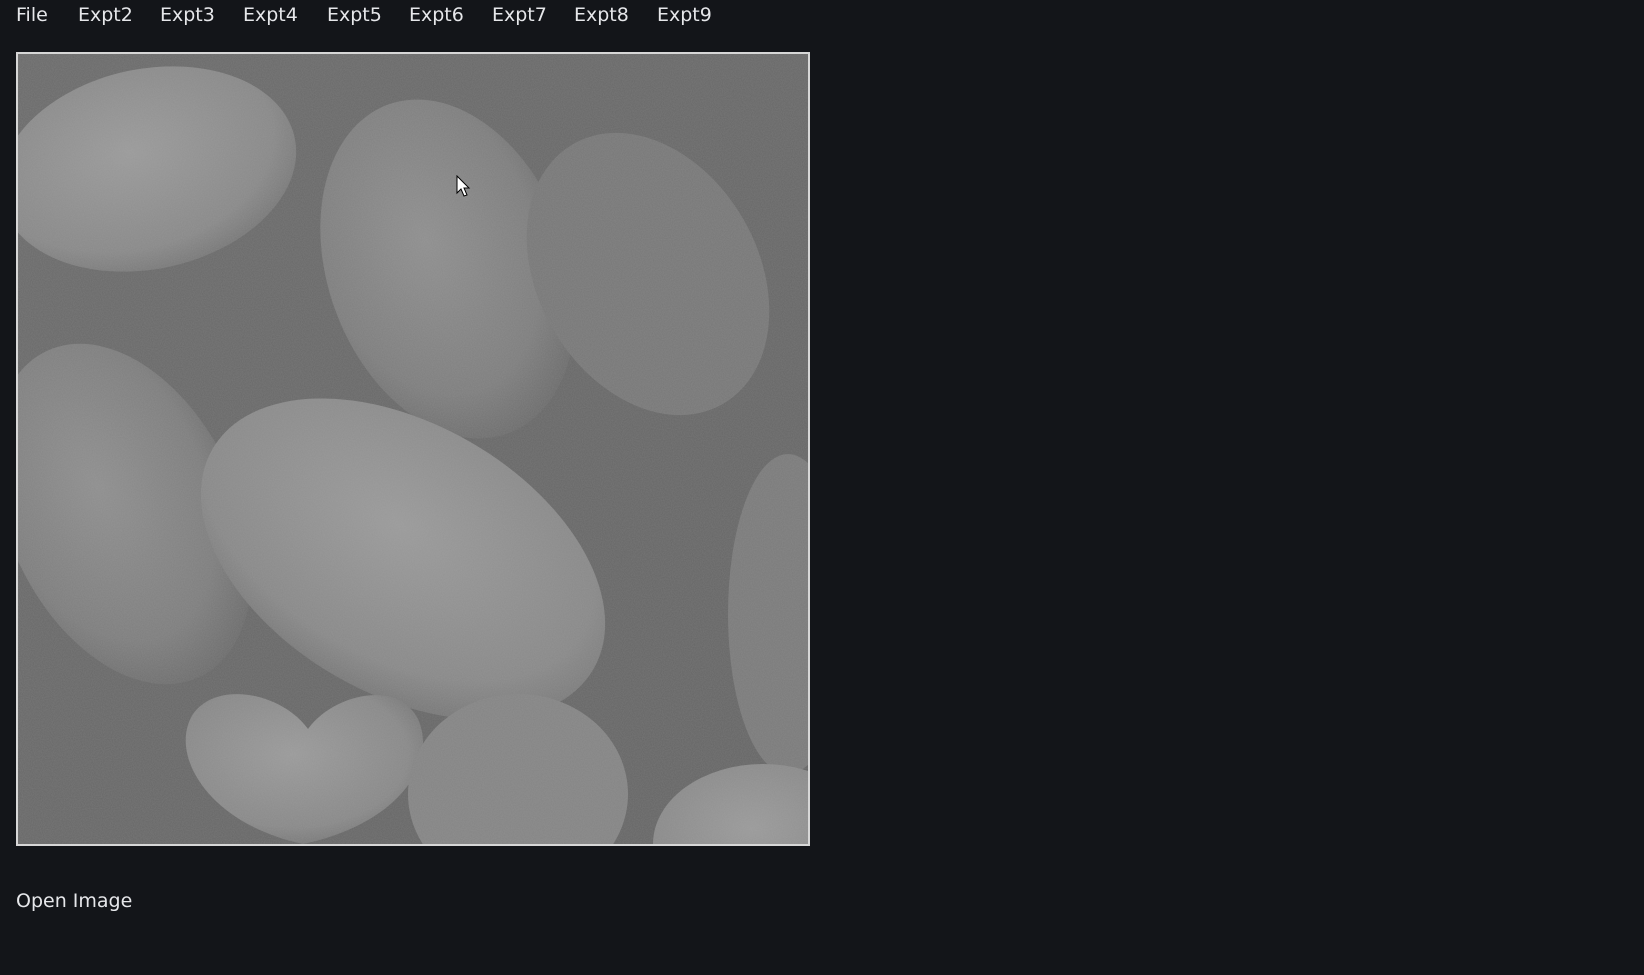 This screenshot has width=1644, height=975. What do you see at coordinates (187, 15) in the screenshot?
I see `menu-expt3: Expt3` at bounding box center [187, 15].